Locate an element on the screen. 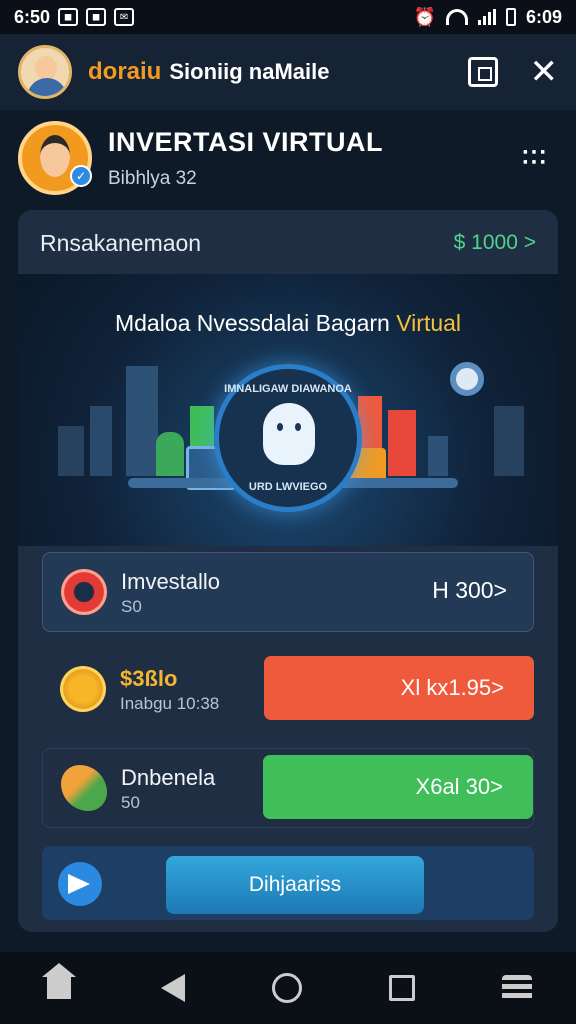  recents-icon is located at coordinates (402, 988).